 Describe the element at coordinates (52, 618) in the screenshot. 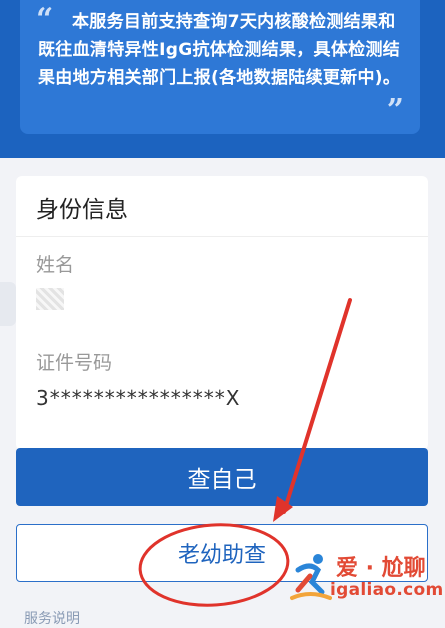

I see `service-info-link: 服务说明` at that location.